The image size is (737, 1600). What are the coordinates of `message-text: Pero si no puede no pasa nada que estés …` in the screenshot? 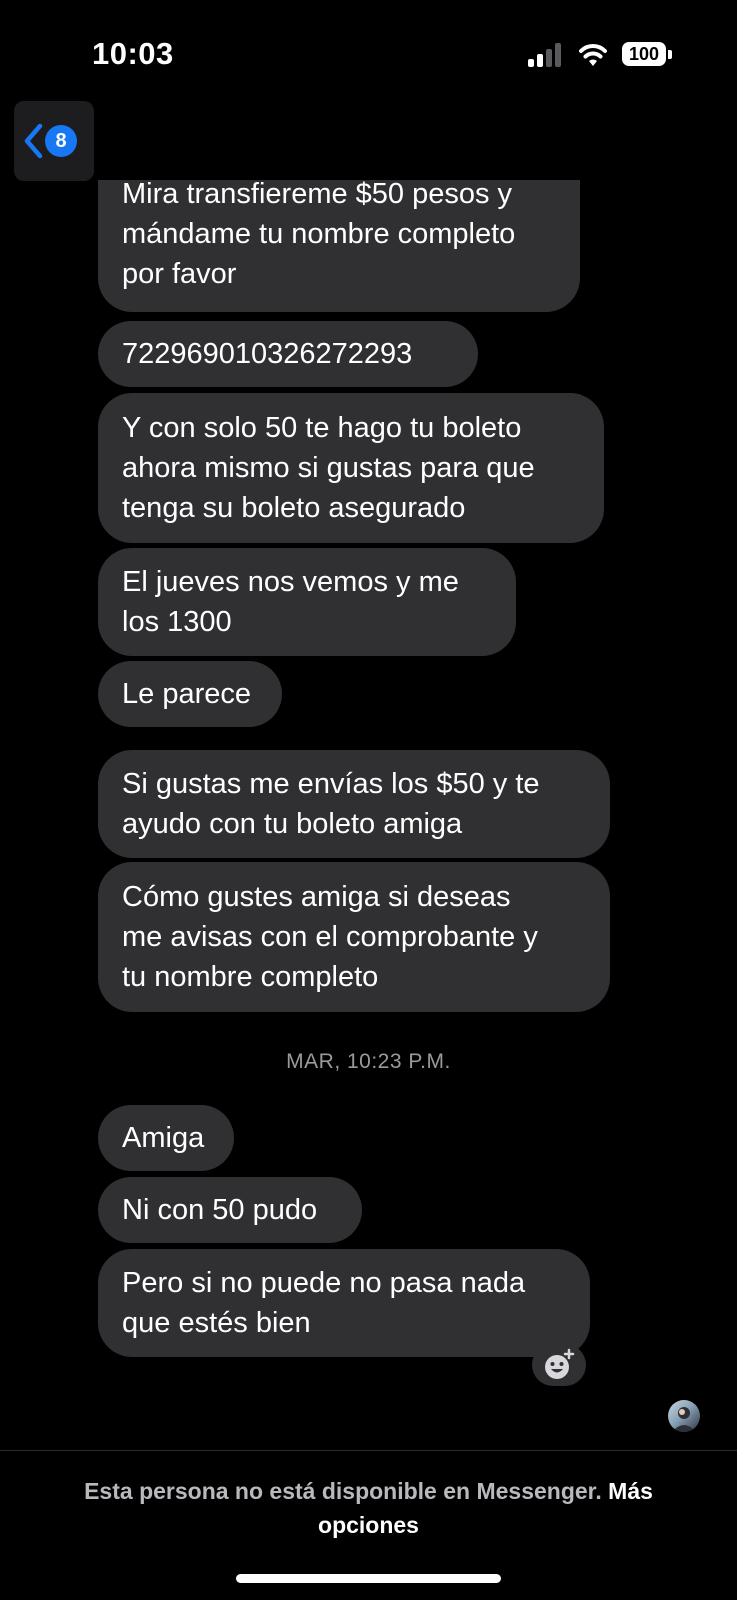 It's located at (324, 1303).